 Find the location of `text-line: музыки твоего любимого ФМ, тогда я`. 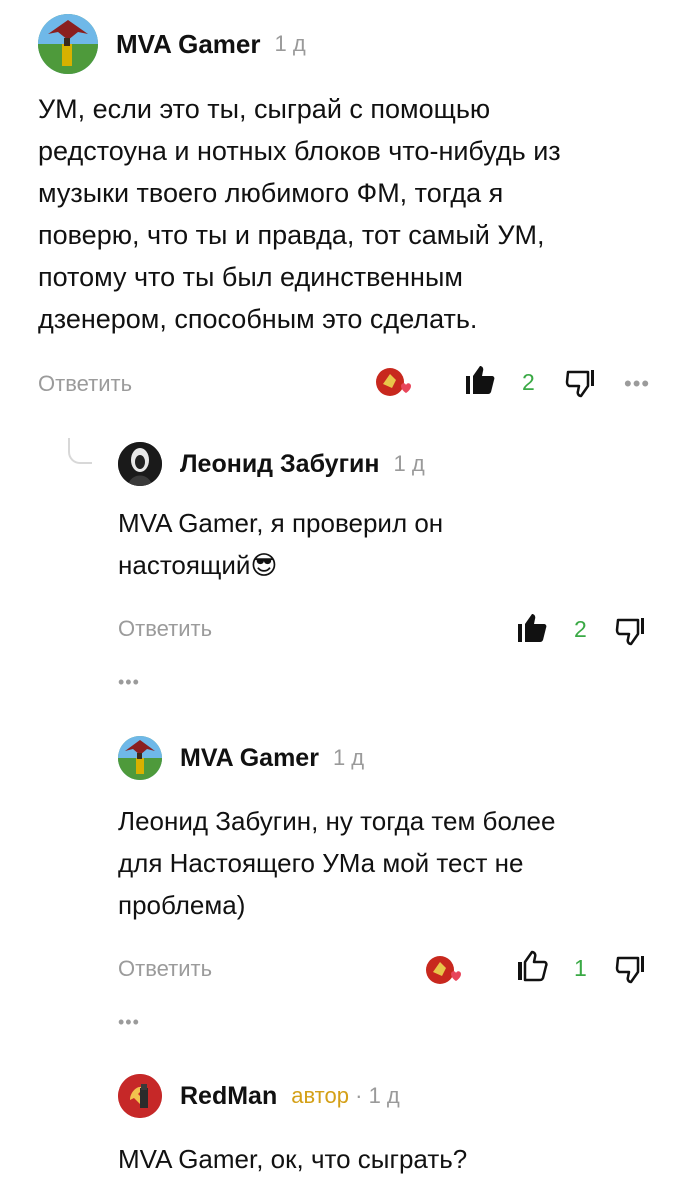

text-line: музыки твоего любимого ФМ, тогда я is located at coordinates (271, 193).